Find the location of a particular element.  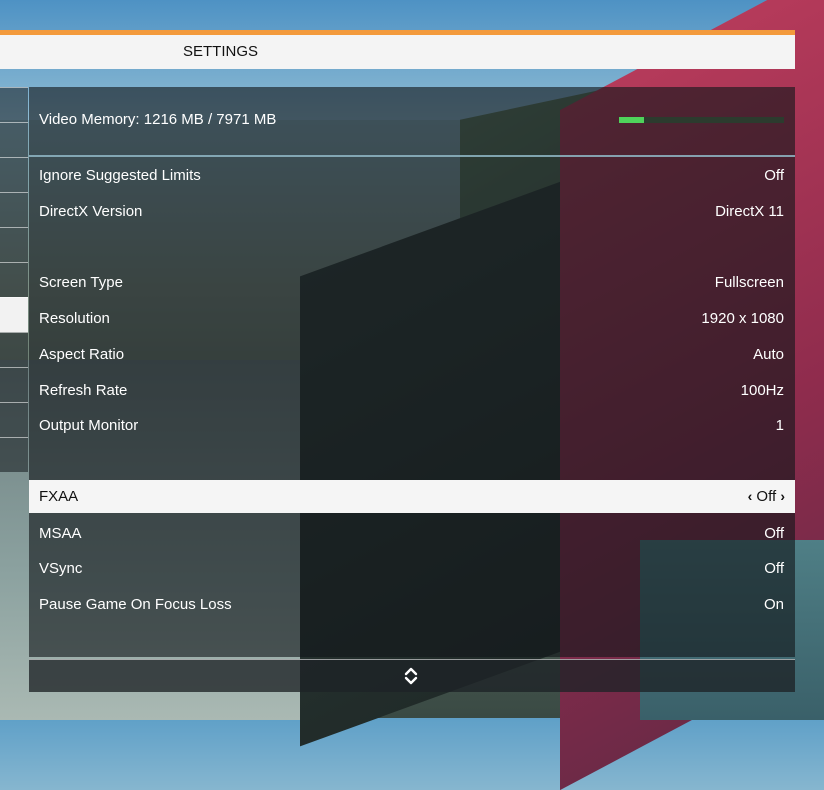

setting-value: 1920 x 1080 is located at coordinates (742, 318).